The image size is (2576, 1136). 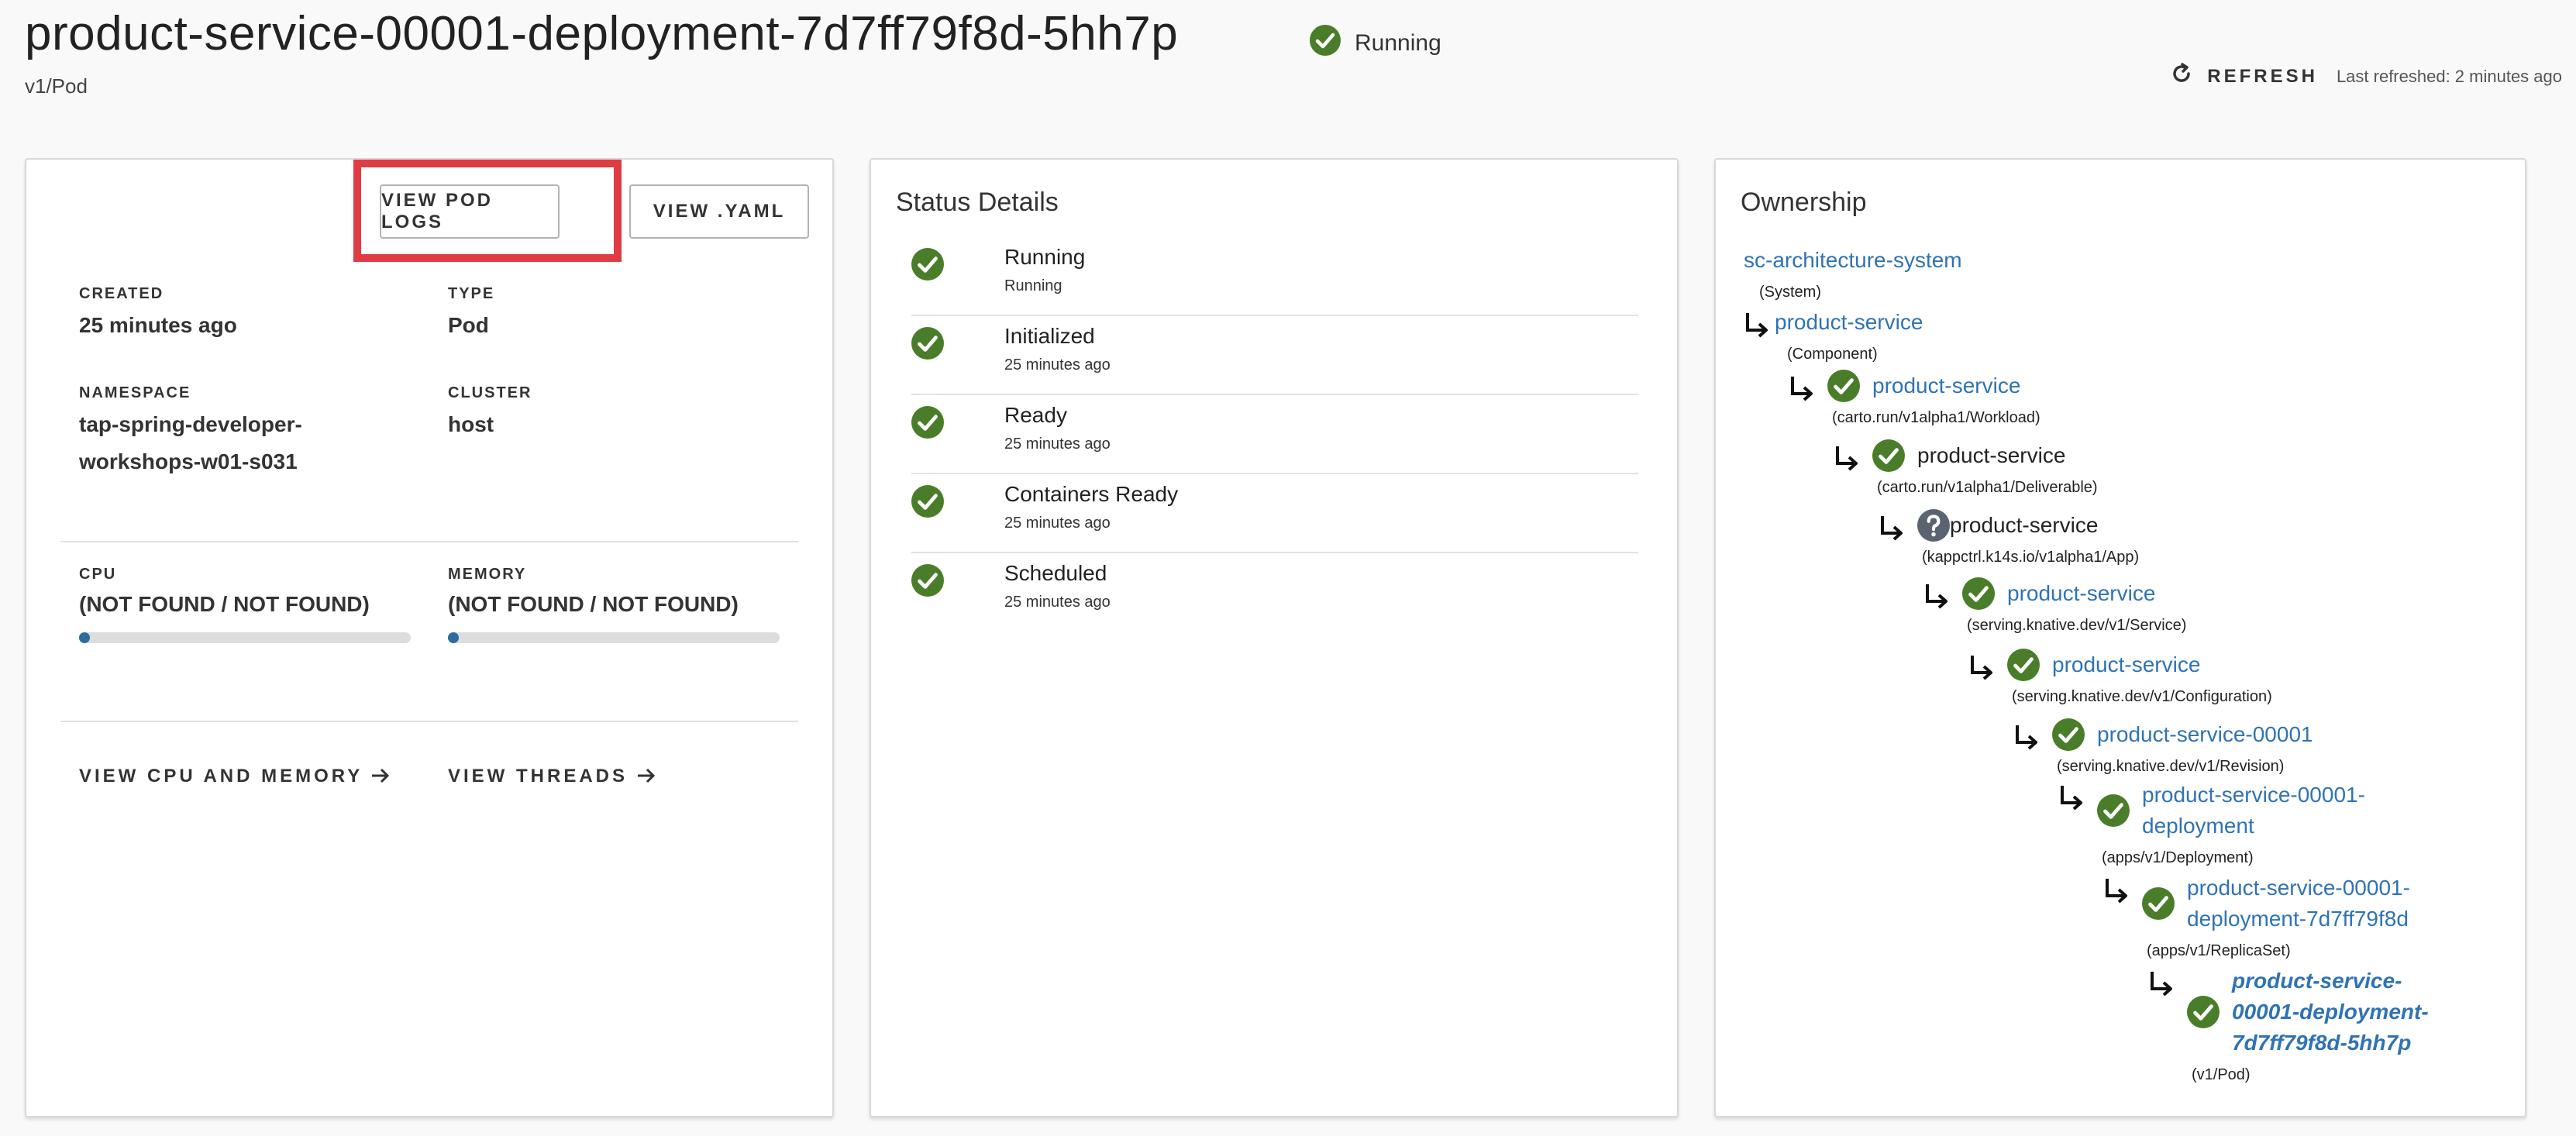 I want to click on namespace-value-line2: workshops-w01-s031, so click(x=188, y=461).